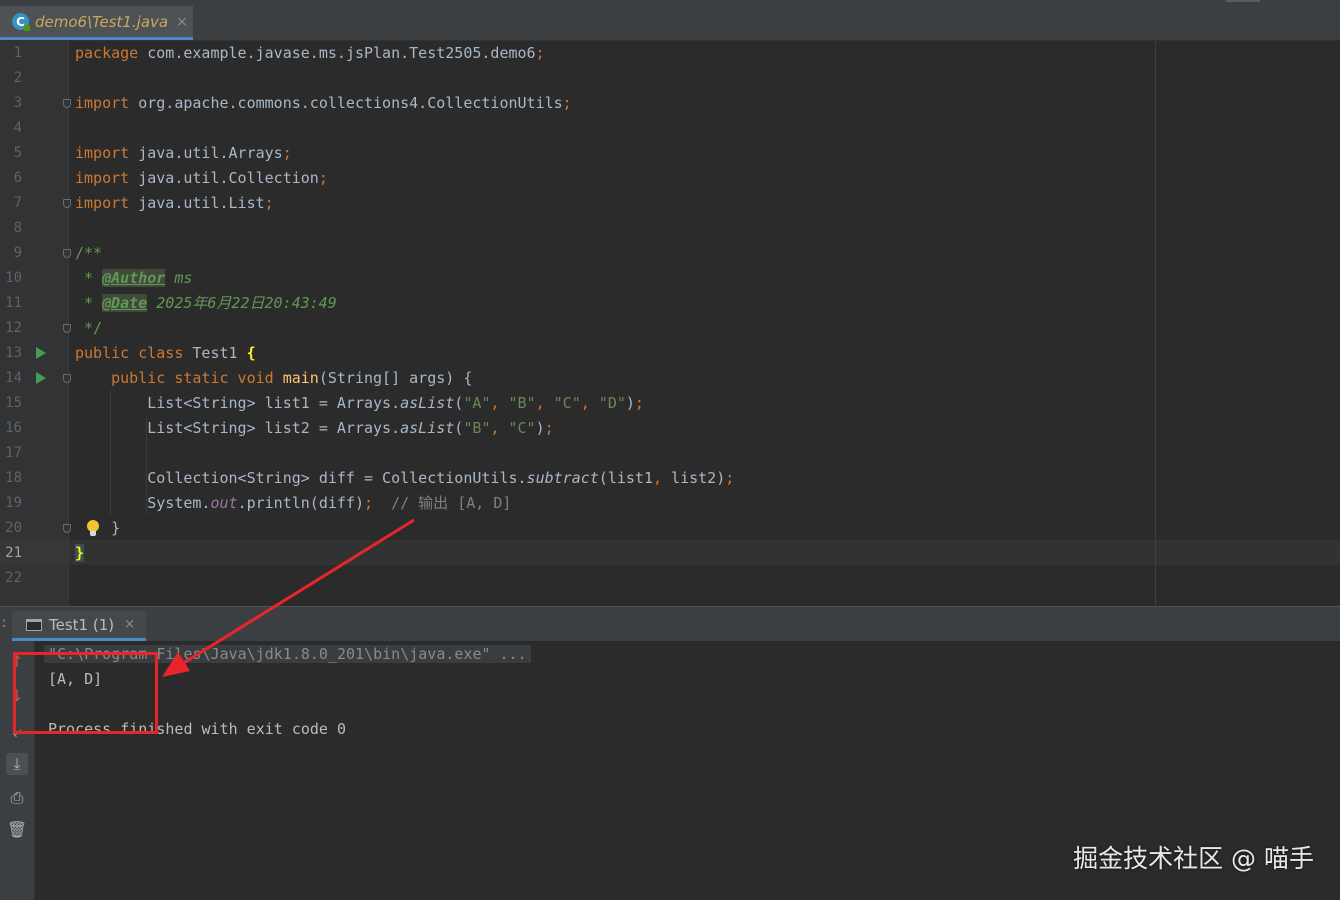 Image resolution: width=1340 pixels, height=900 pixels. I want to click on code-text: System., so click(143, 503).